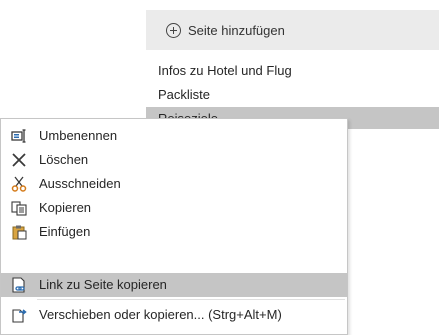  What do you see at coordinates (174, 232) in the screenshot?
I see `menu-item-paste: Einfügen` at bounding box center [174, 232].